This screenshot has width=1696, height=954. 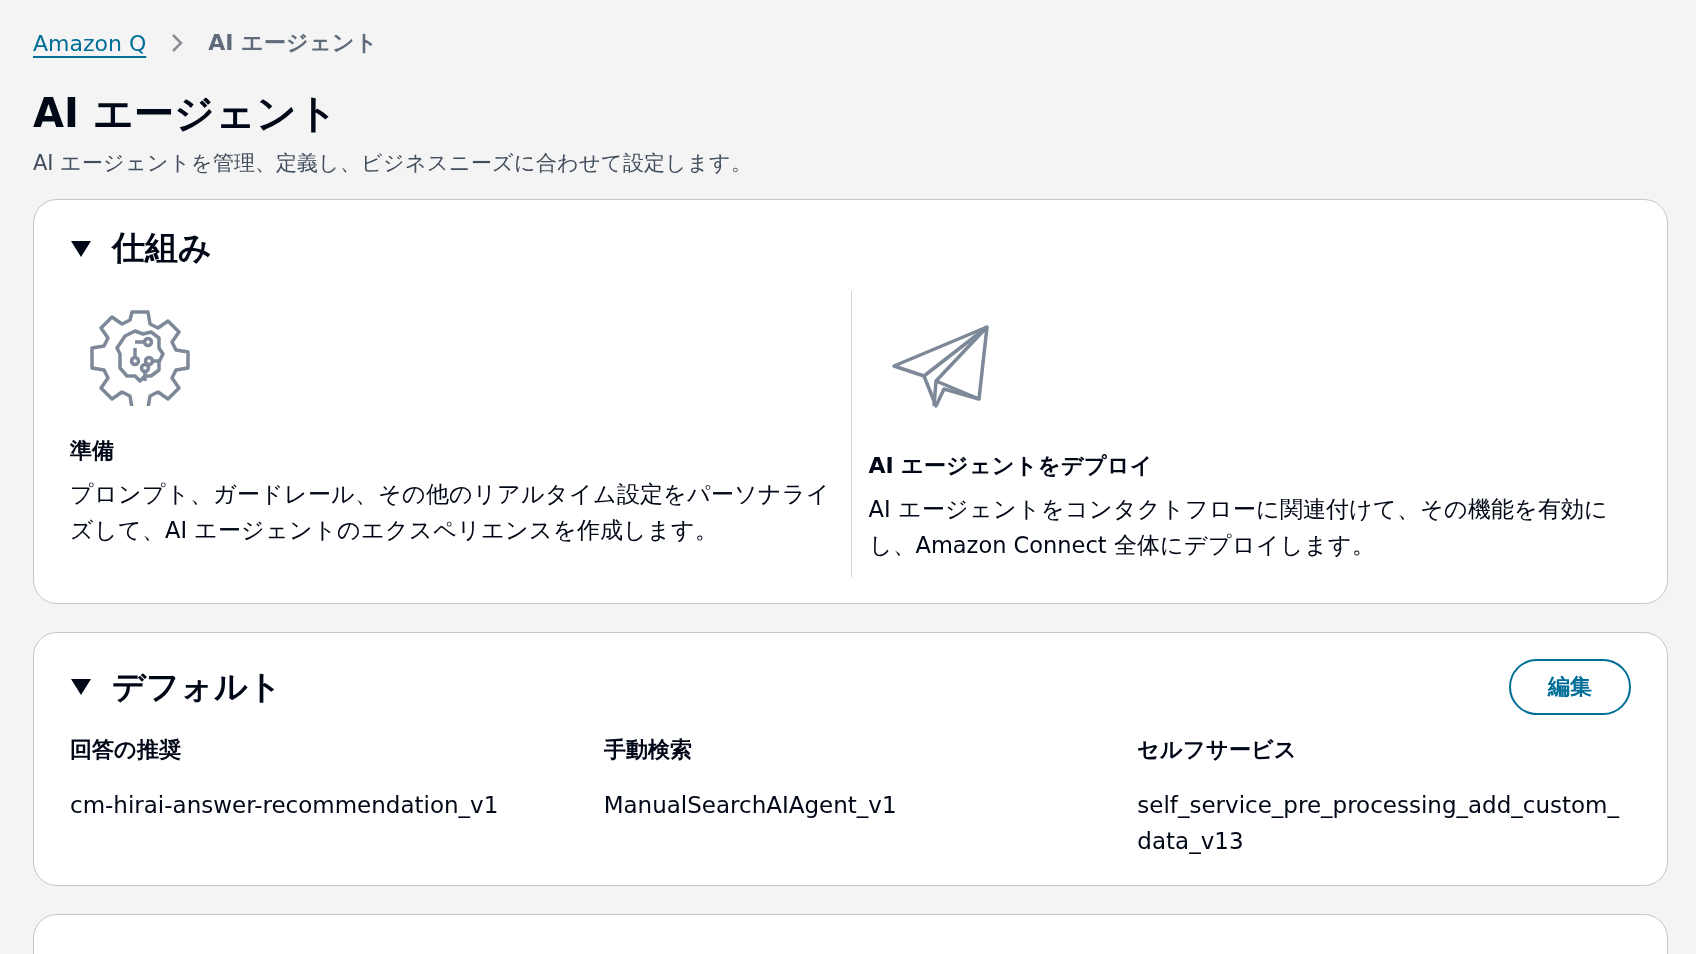 I want to click on page-title: AI エージェント, so click(x=186, y=113).